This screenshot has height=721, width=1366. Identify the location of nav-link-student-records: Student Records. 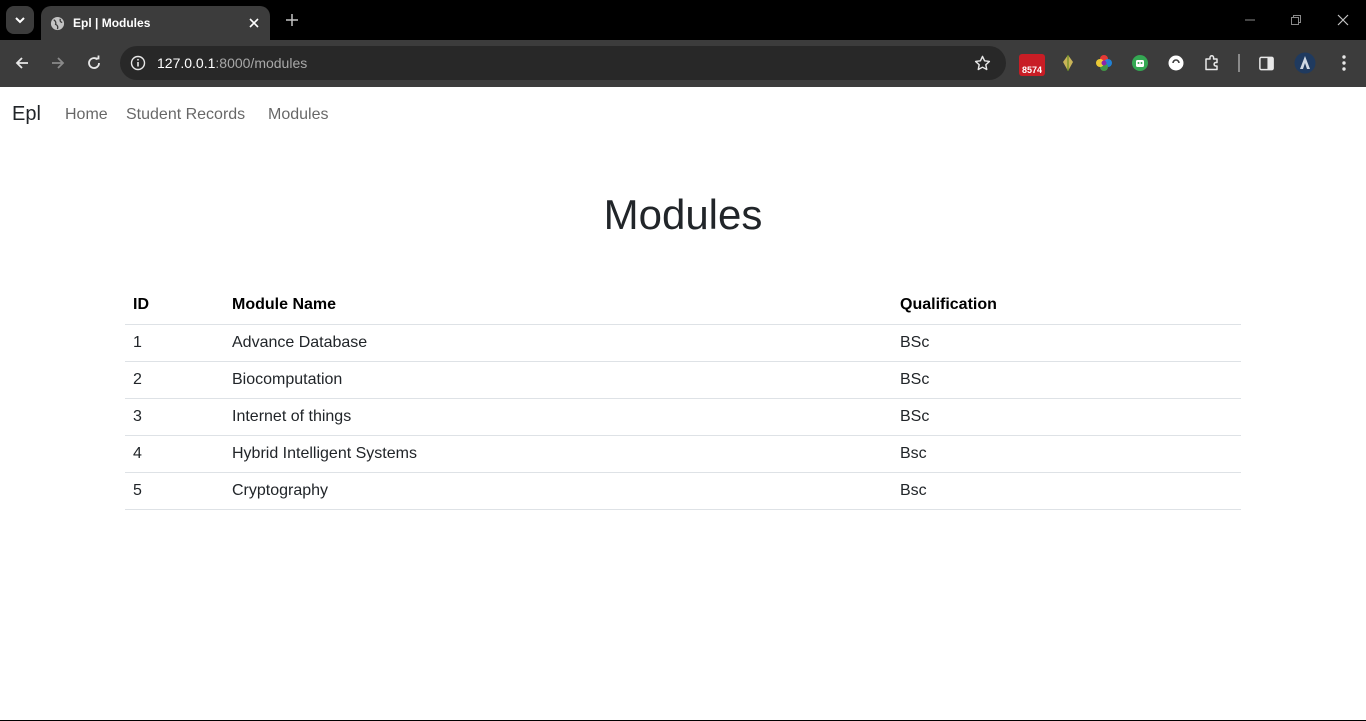
(185, 115).